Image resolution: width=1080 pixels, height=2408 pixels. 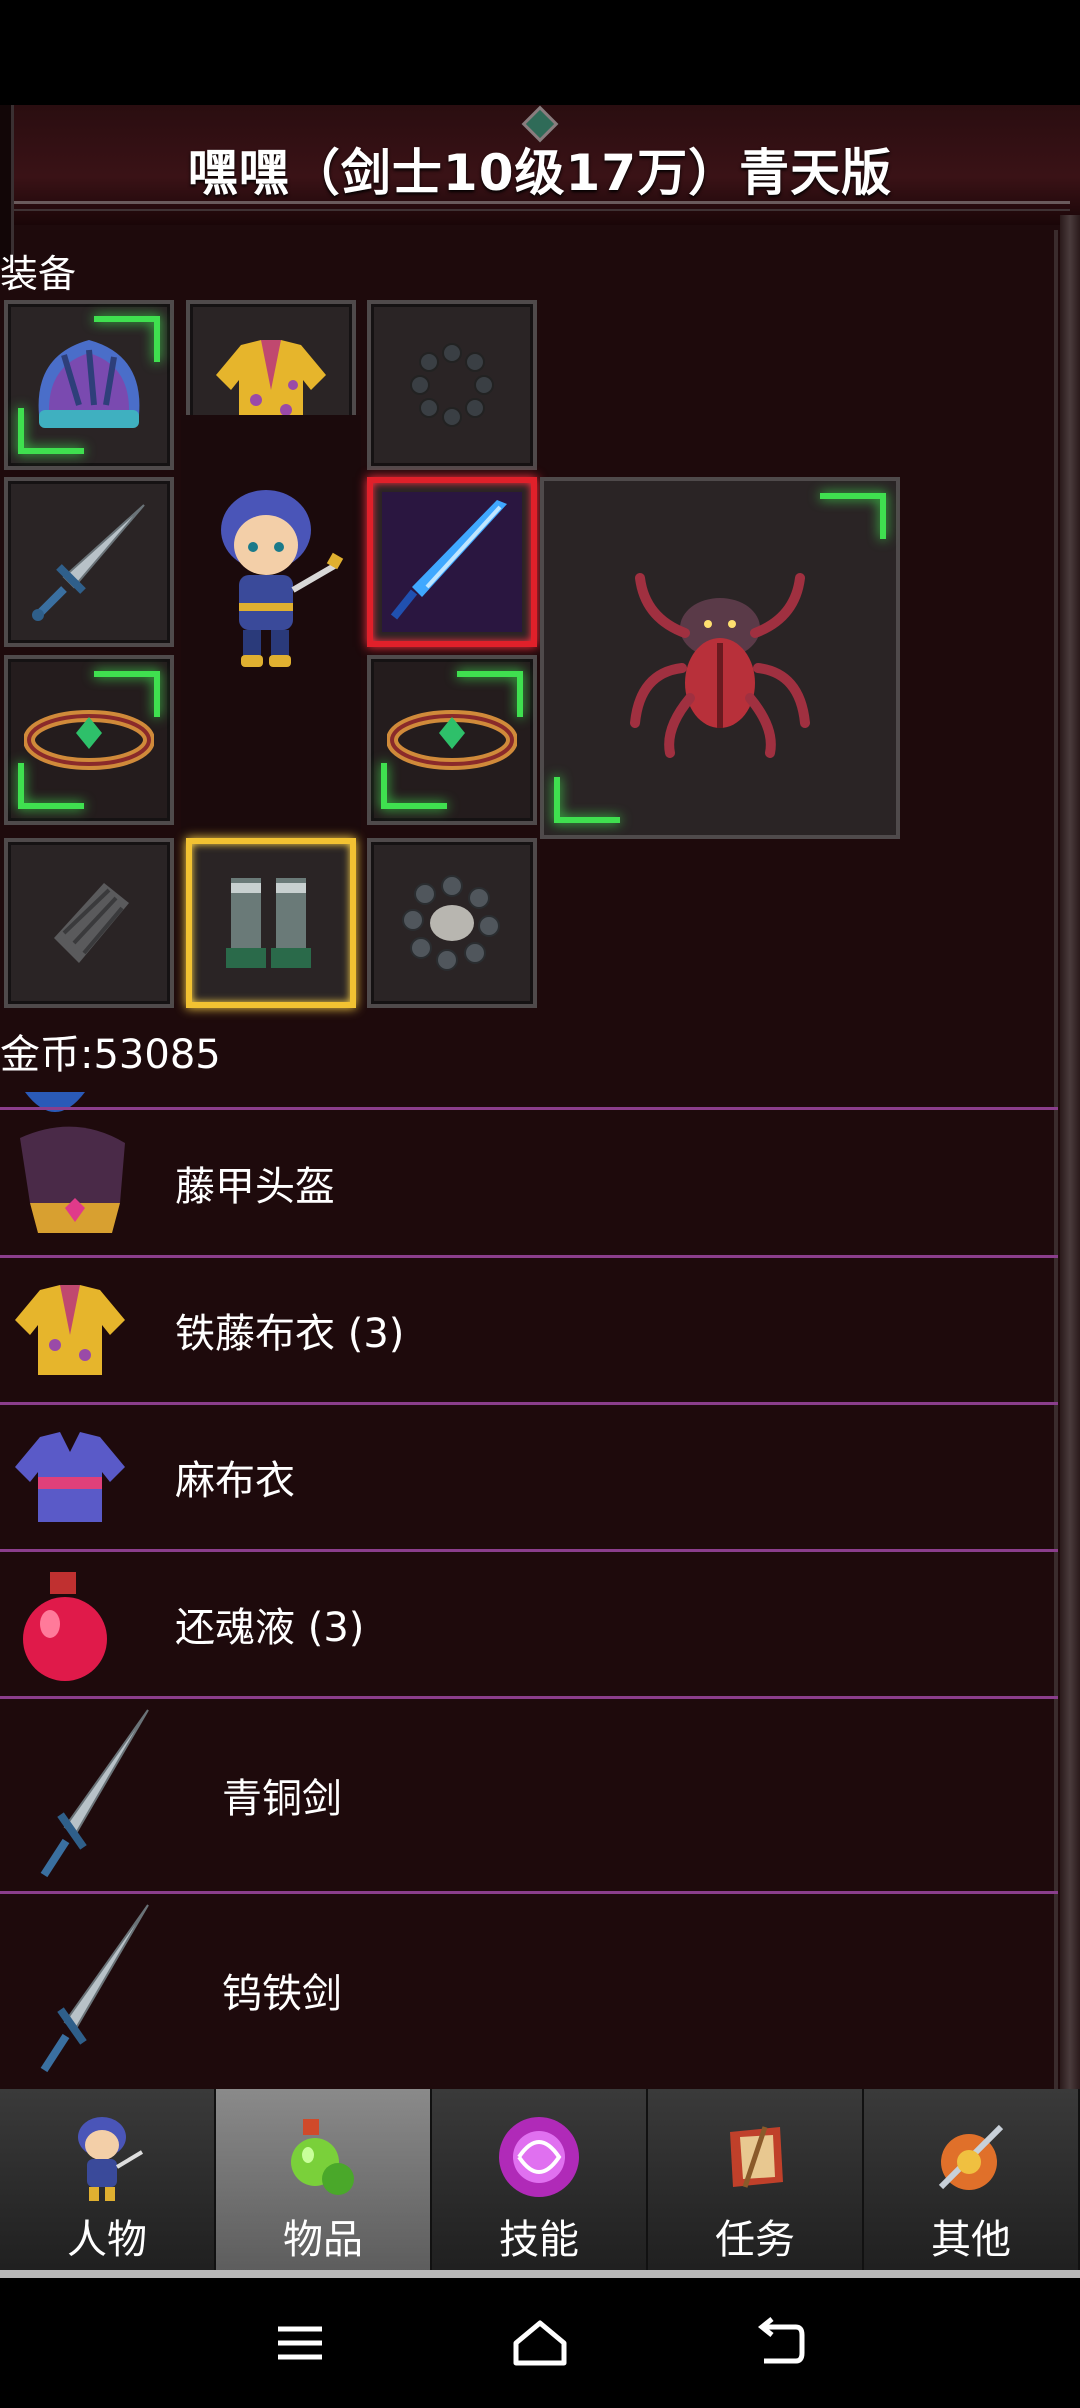 I want to click on status-bar, so click(x=540, y=52).